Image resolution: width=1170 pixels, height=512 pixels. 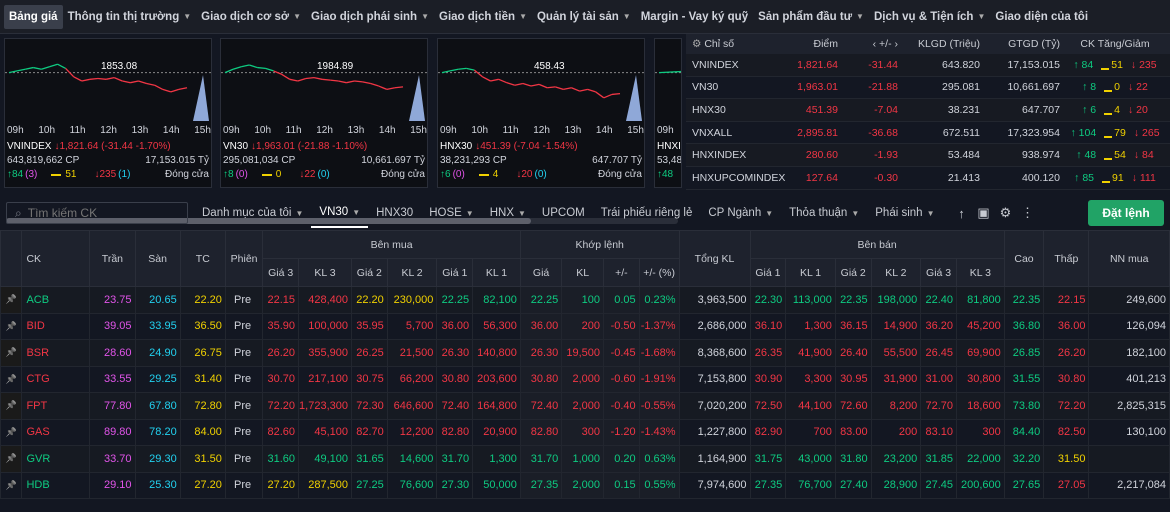 I want to click on tab-4: HNX ▼, so click(x=508, y=213).